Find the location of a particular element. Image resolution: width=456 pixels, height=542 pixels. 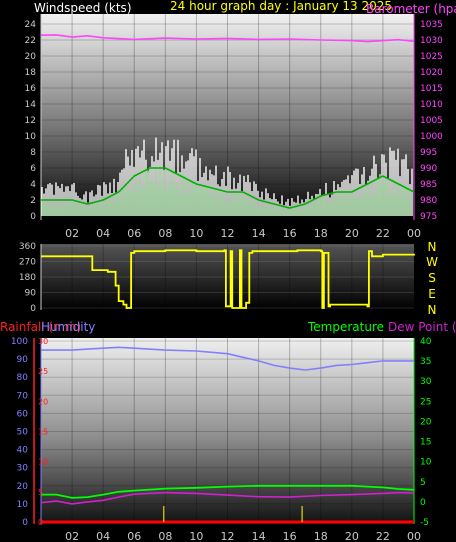

climate-x-tick-18-8: 18 is located at coordinates (321, 536).